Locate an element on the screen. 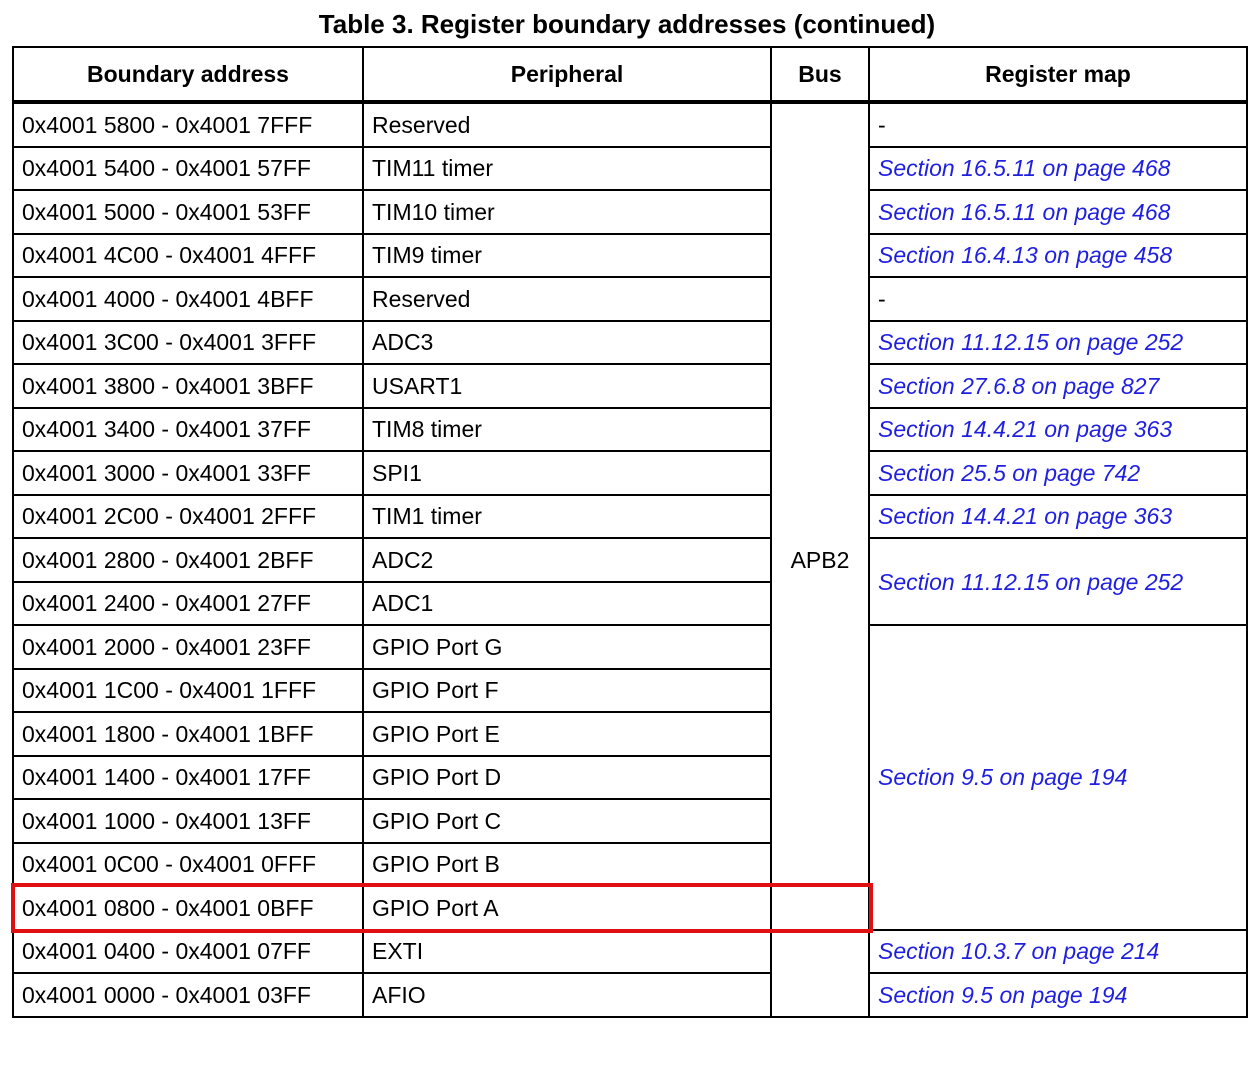 This screenshot has width=1254, height=1067. peripheral-cell: GPIO Port D is located at coordinates (567, 777).